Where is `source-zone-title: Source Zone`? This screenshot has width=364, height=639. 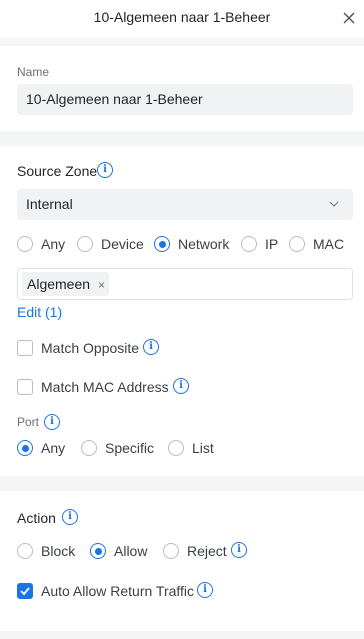 source-zone-title: Source Zone is located at coordinates (57, 171).